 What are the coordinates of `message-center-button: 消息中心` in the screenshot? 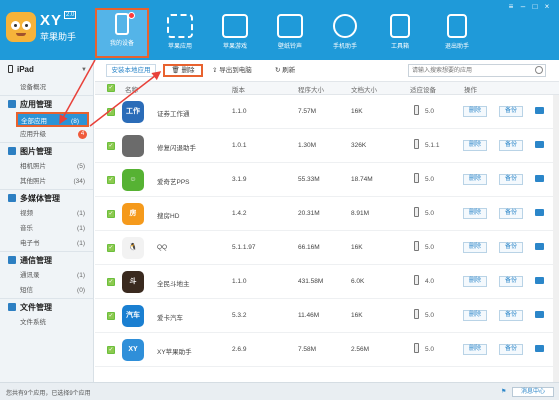 It's located at (533, 392).